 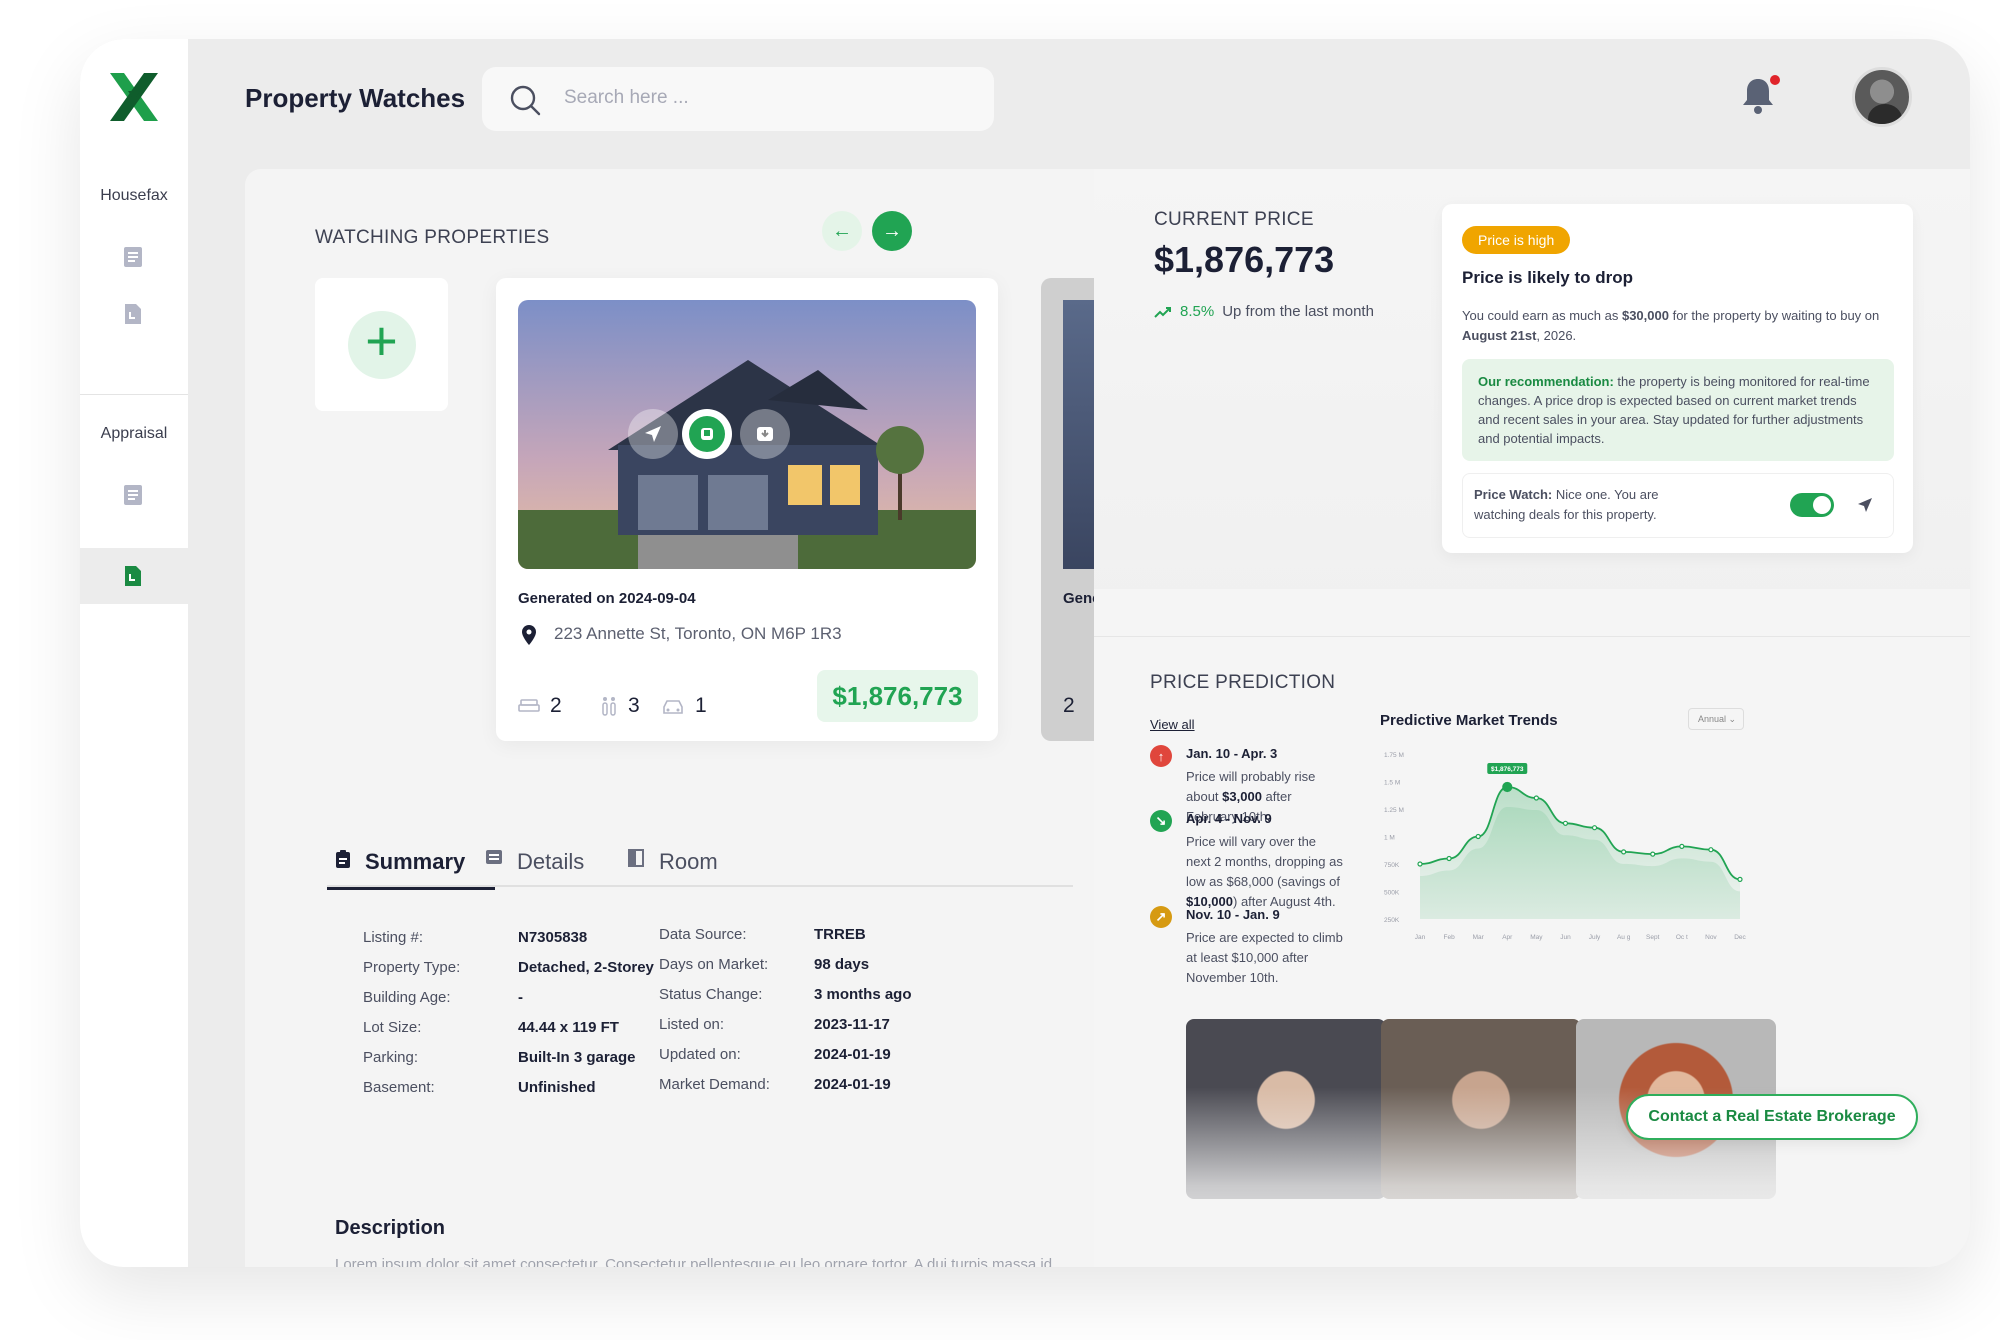 I want to click on contact-brokerage-button: Contact a Real Estate Brokerage, so click(x=1772, y=1117).